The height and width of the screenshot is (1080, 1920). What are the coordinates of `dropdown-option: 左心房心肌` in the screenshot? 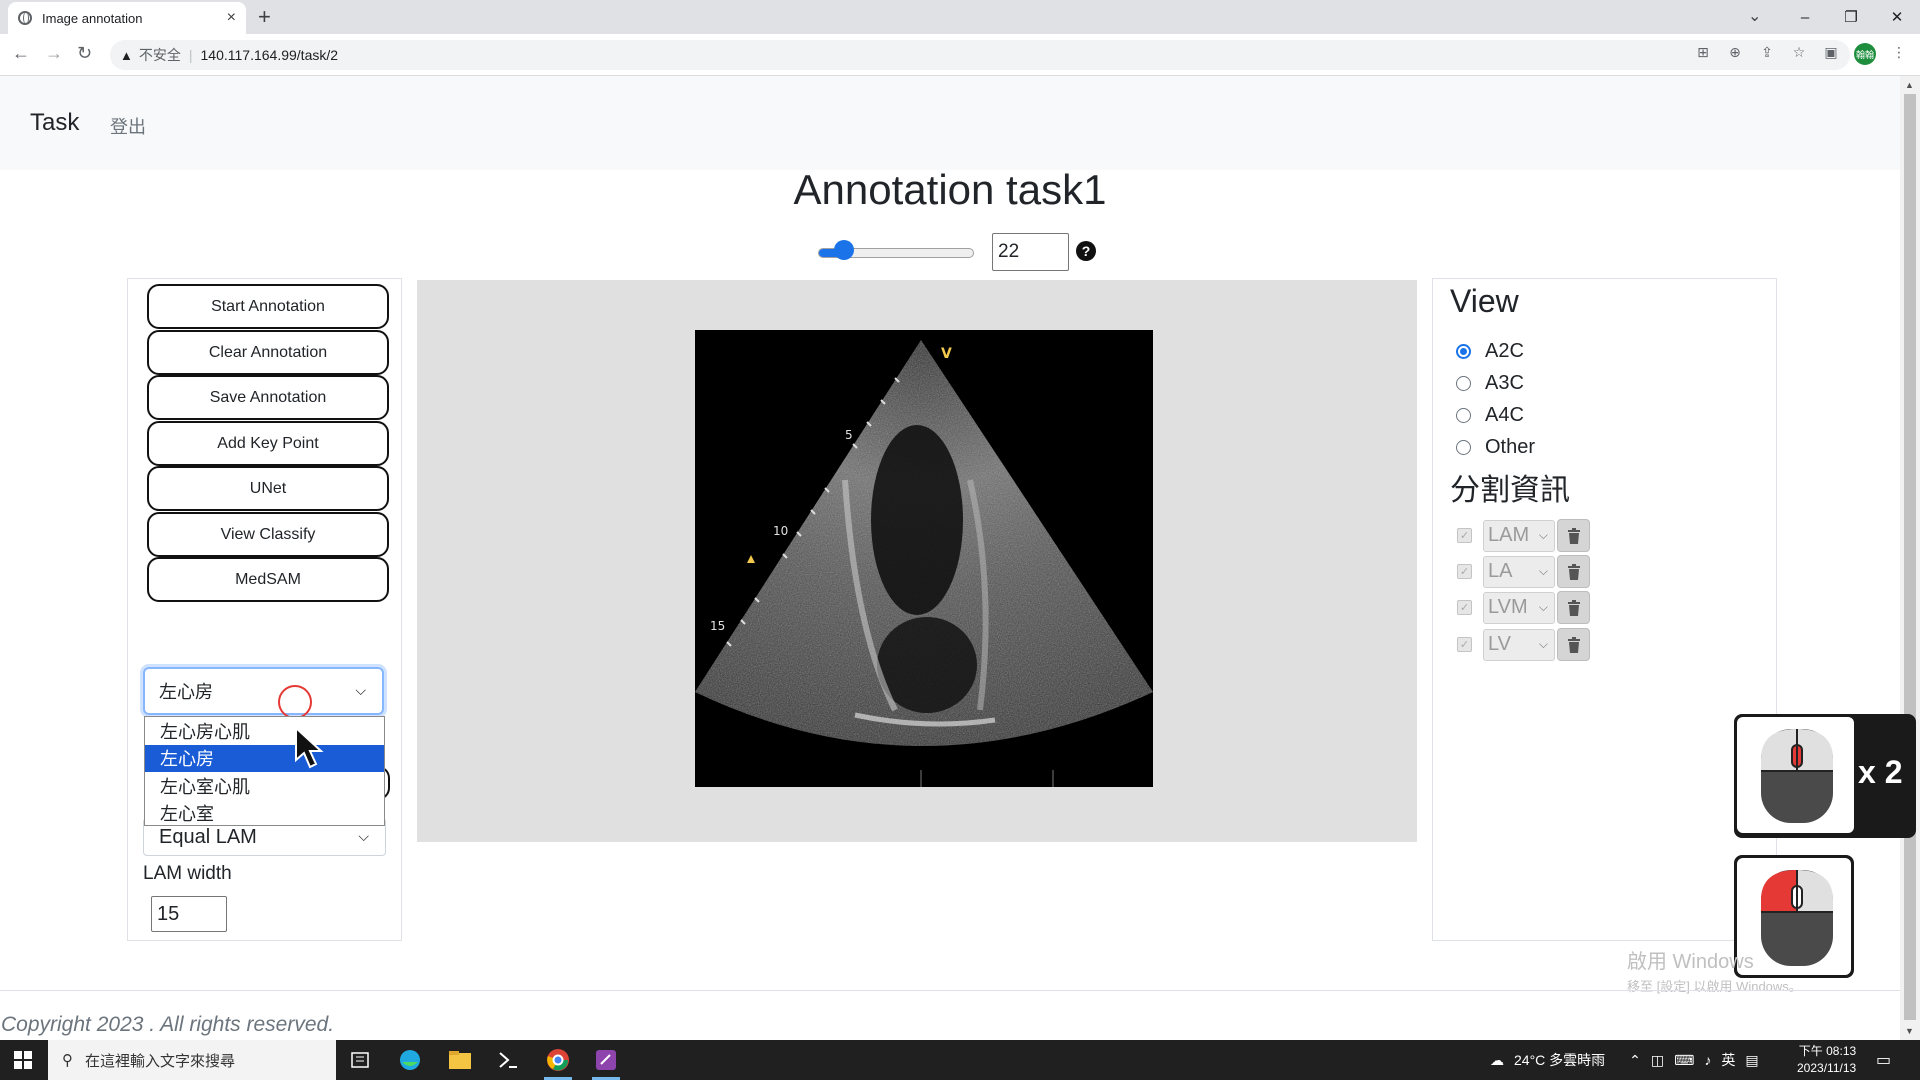 It's located at (264, 731).